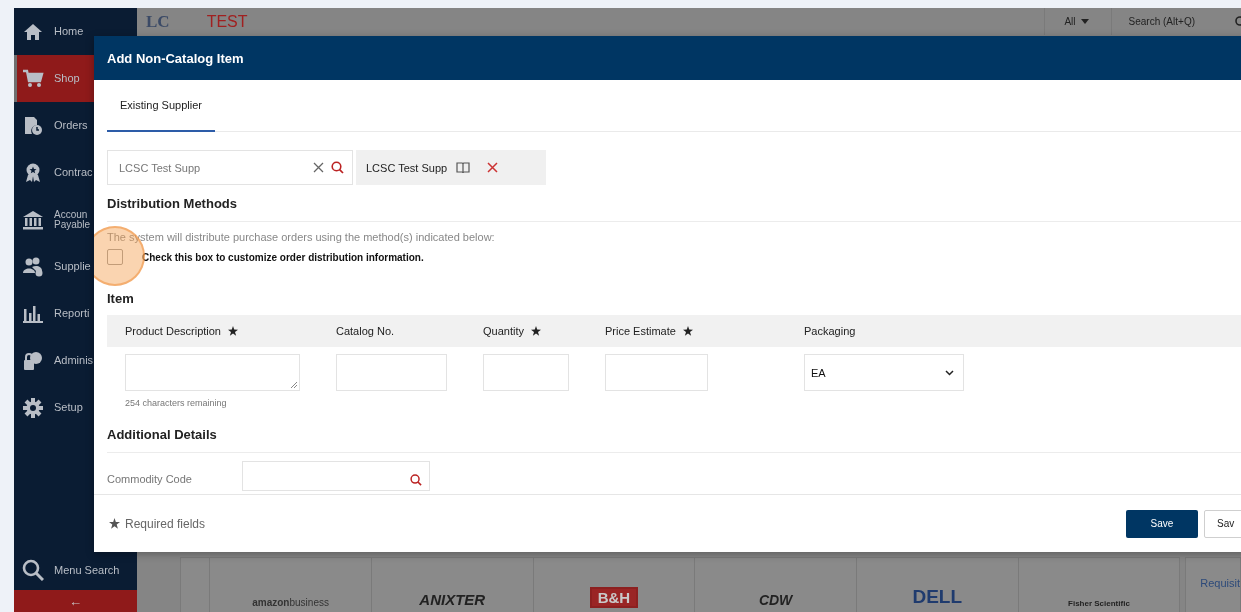 Image resolution: width=1241 pixels, height=612 pixels. I want to click on save-button: Save, so click(1162, 523).